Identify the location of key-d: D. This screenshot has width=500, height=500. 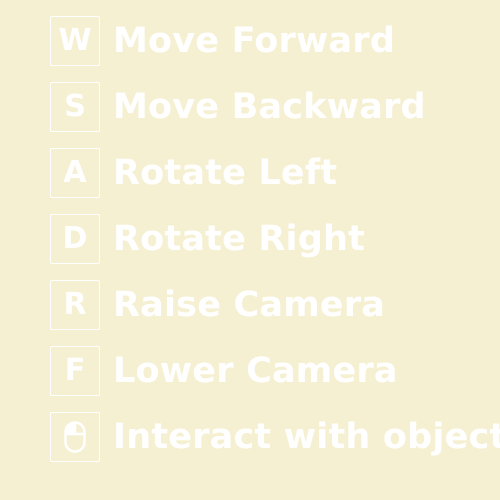
(75, 239).